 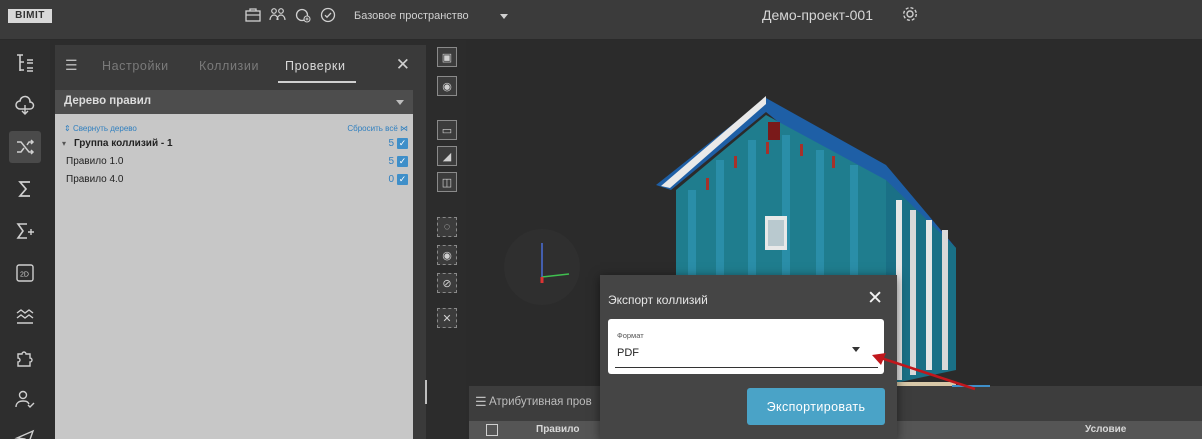 I want to click on reset-all-link: Сбросить всё ⋈, so click(x=377, y=128).